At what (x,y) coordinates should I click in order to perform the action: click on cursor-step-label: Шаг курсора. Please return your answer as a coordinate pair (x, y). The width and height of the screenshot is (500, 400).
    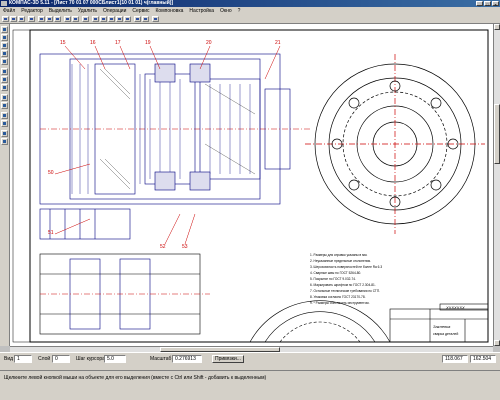
    Looking at the image, I should click on (90, 359).